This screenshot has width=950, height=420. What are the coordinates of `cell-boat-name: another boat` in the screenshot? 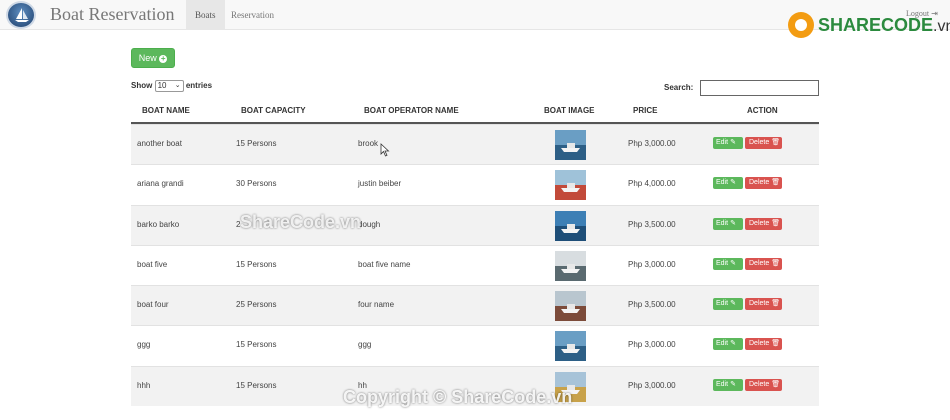 It's located at (159, 143).